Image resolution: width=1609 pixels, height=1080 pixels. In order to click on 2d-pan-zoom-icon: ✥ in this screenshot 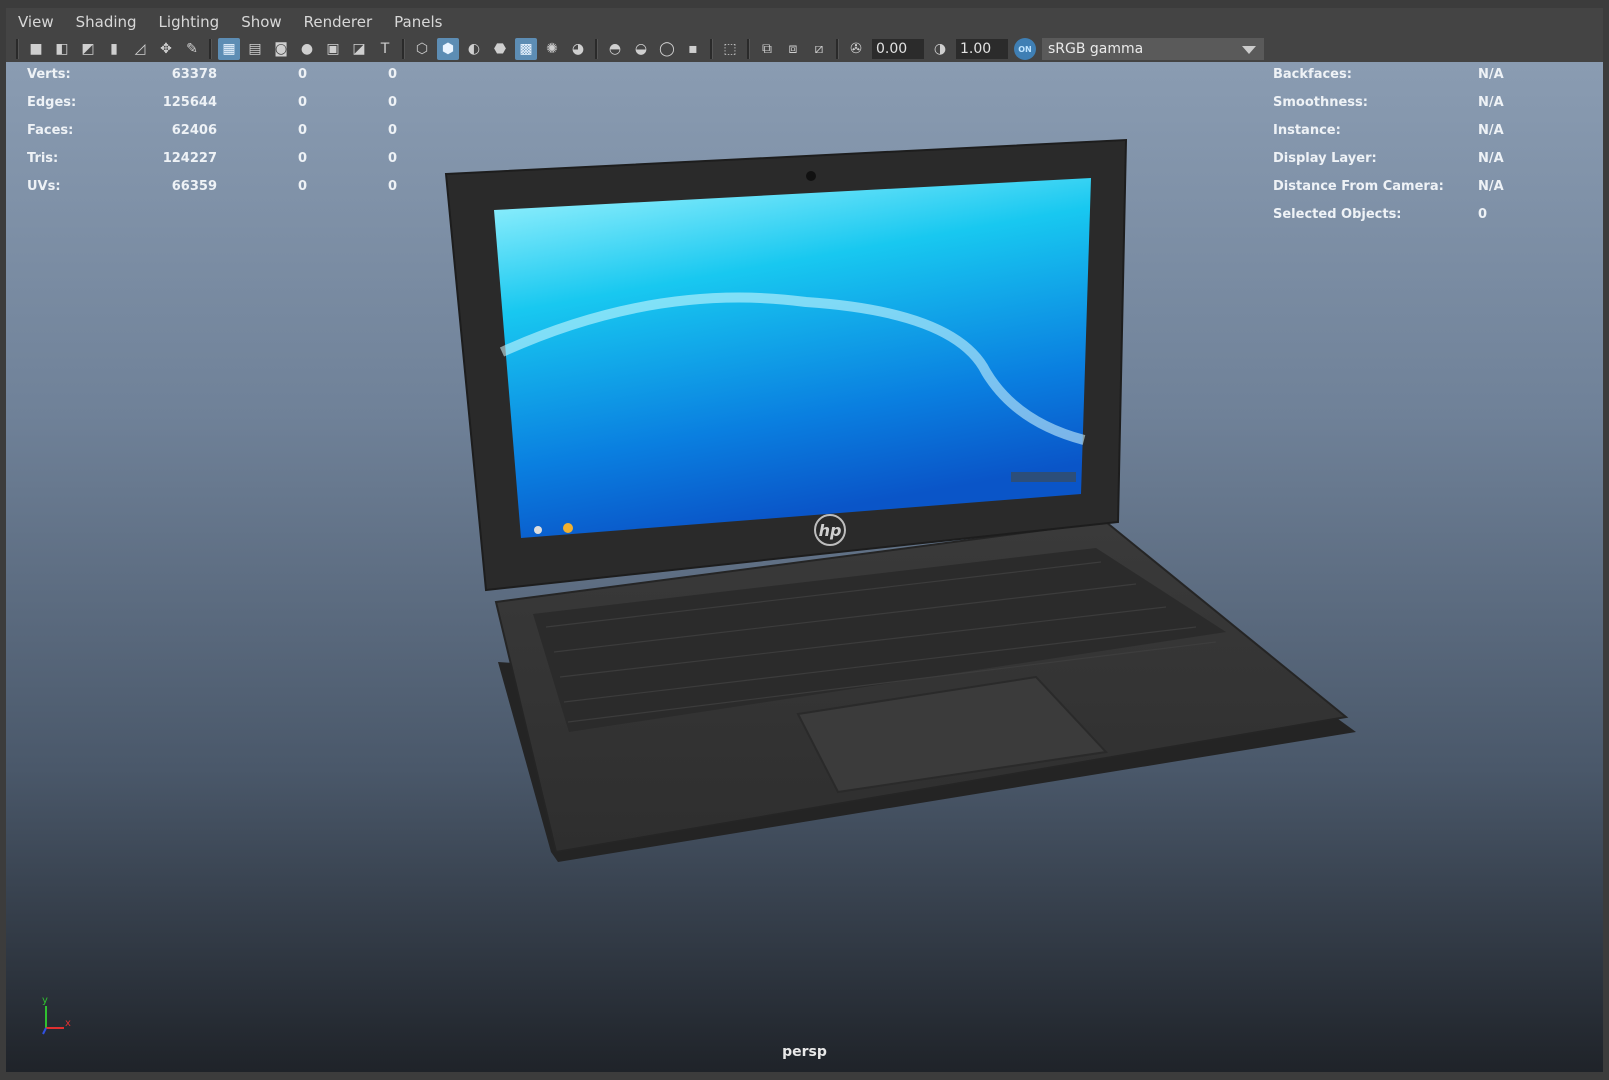, I will do `click(166, 49)`.